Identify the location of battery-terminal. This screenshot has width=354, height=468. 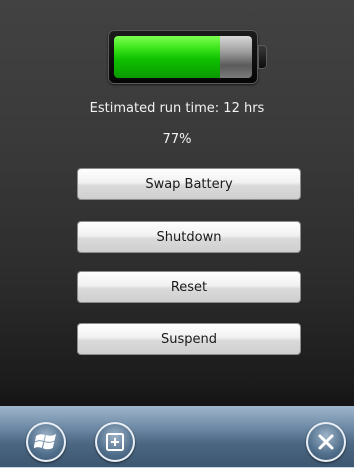
(262, 57).